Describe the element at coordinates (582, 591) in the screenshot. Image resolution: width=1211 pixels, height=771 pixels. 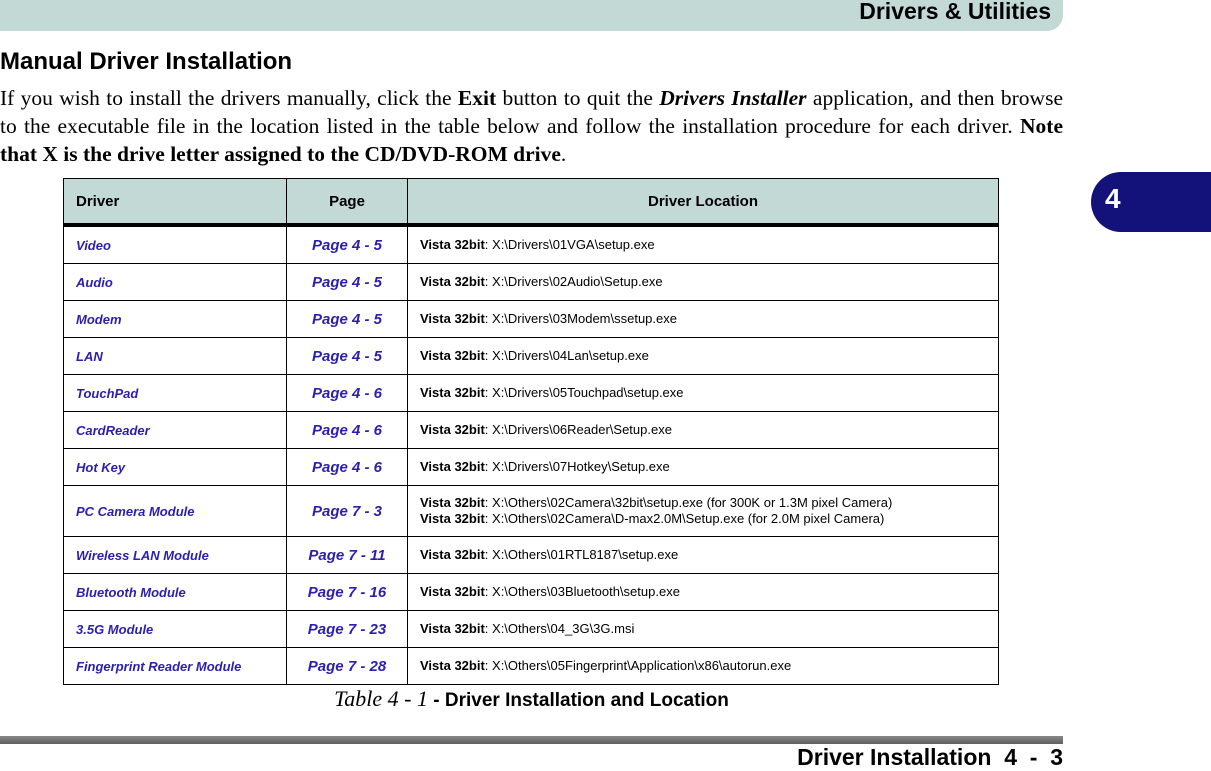
I see `file-path: : X:\Others\03Bluetooth\setup.exe` at that location.